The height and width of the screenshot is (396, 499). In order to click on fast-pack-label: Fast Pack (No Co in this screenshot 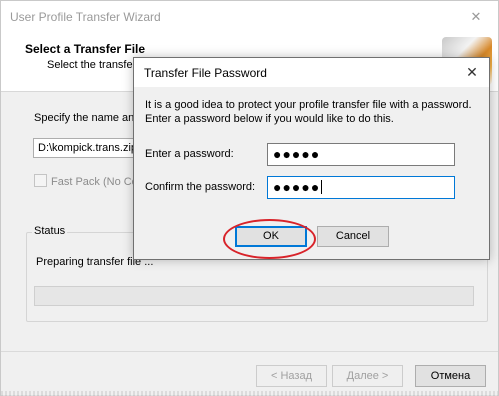, I will do `click(94, 182)`.